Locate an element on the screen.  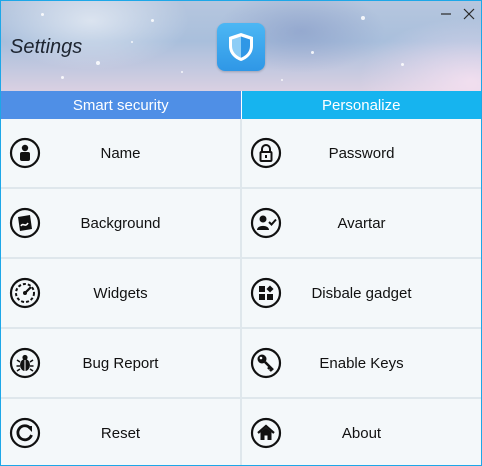
avatar-option: Avartar is located at coordinates (361, 223).